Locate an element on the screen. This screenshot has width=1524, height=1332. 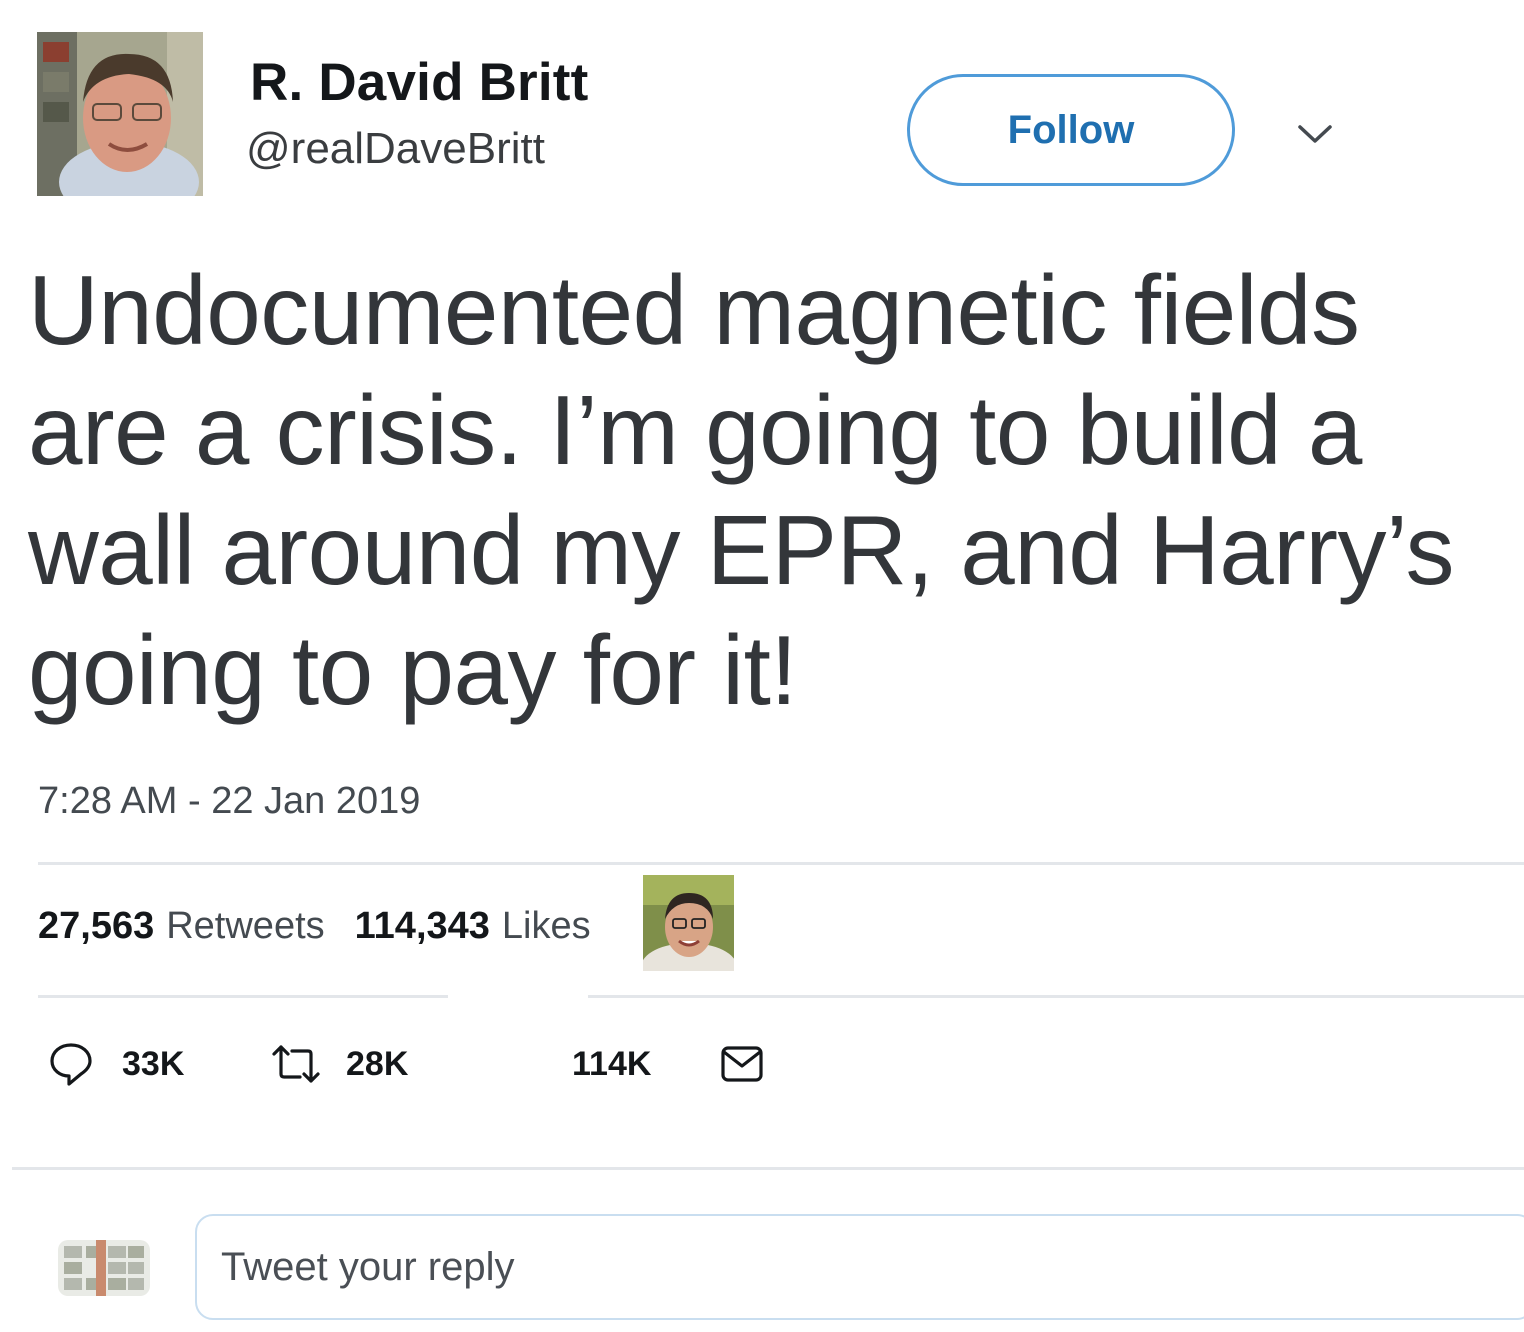
author-name: R. David Britt is located at coordinates (419, 82).